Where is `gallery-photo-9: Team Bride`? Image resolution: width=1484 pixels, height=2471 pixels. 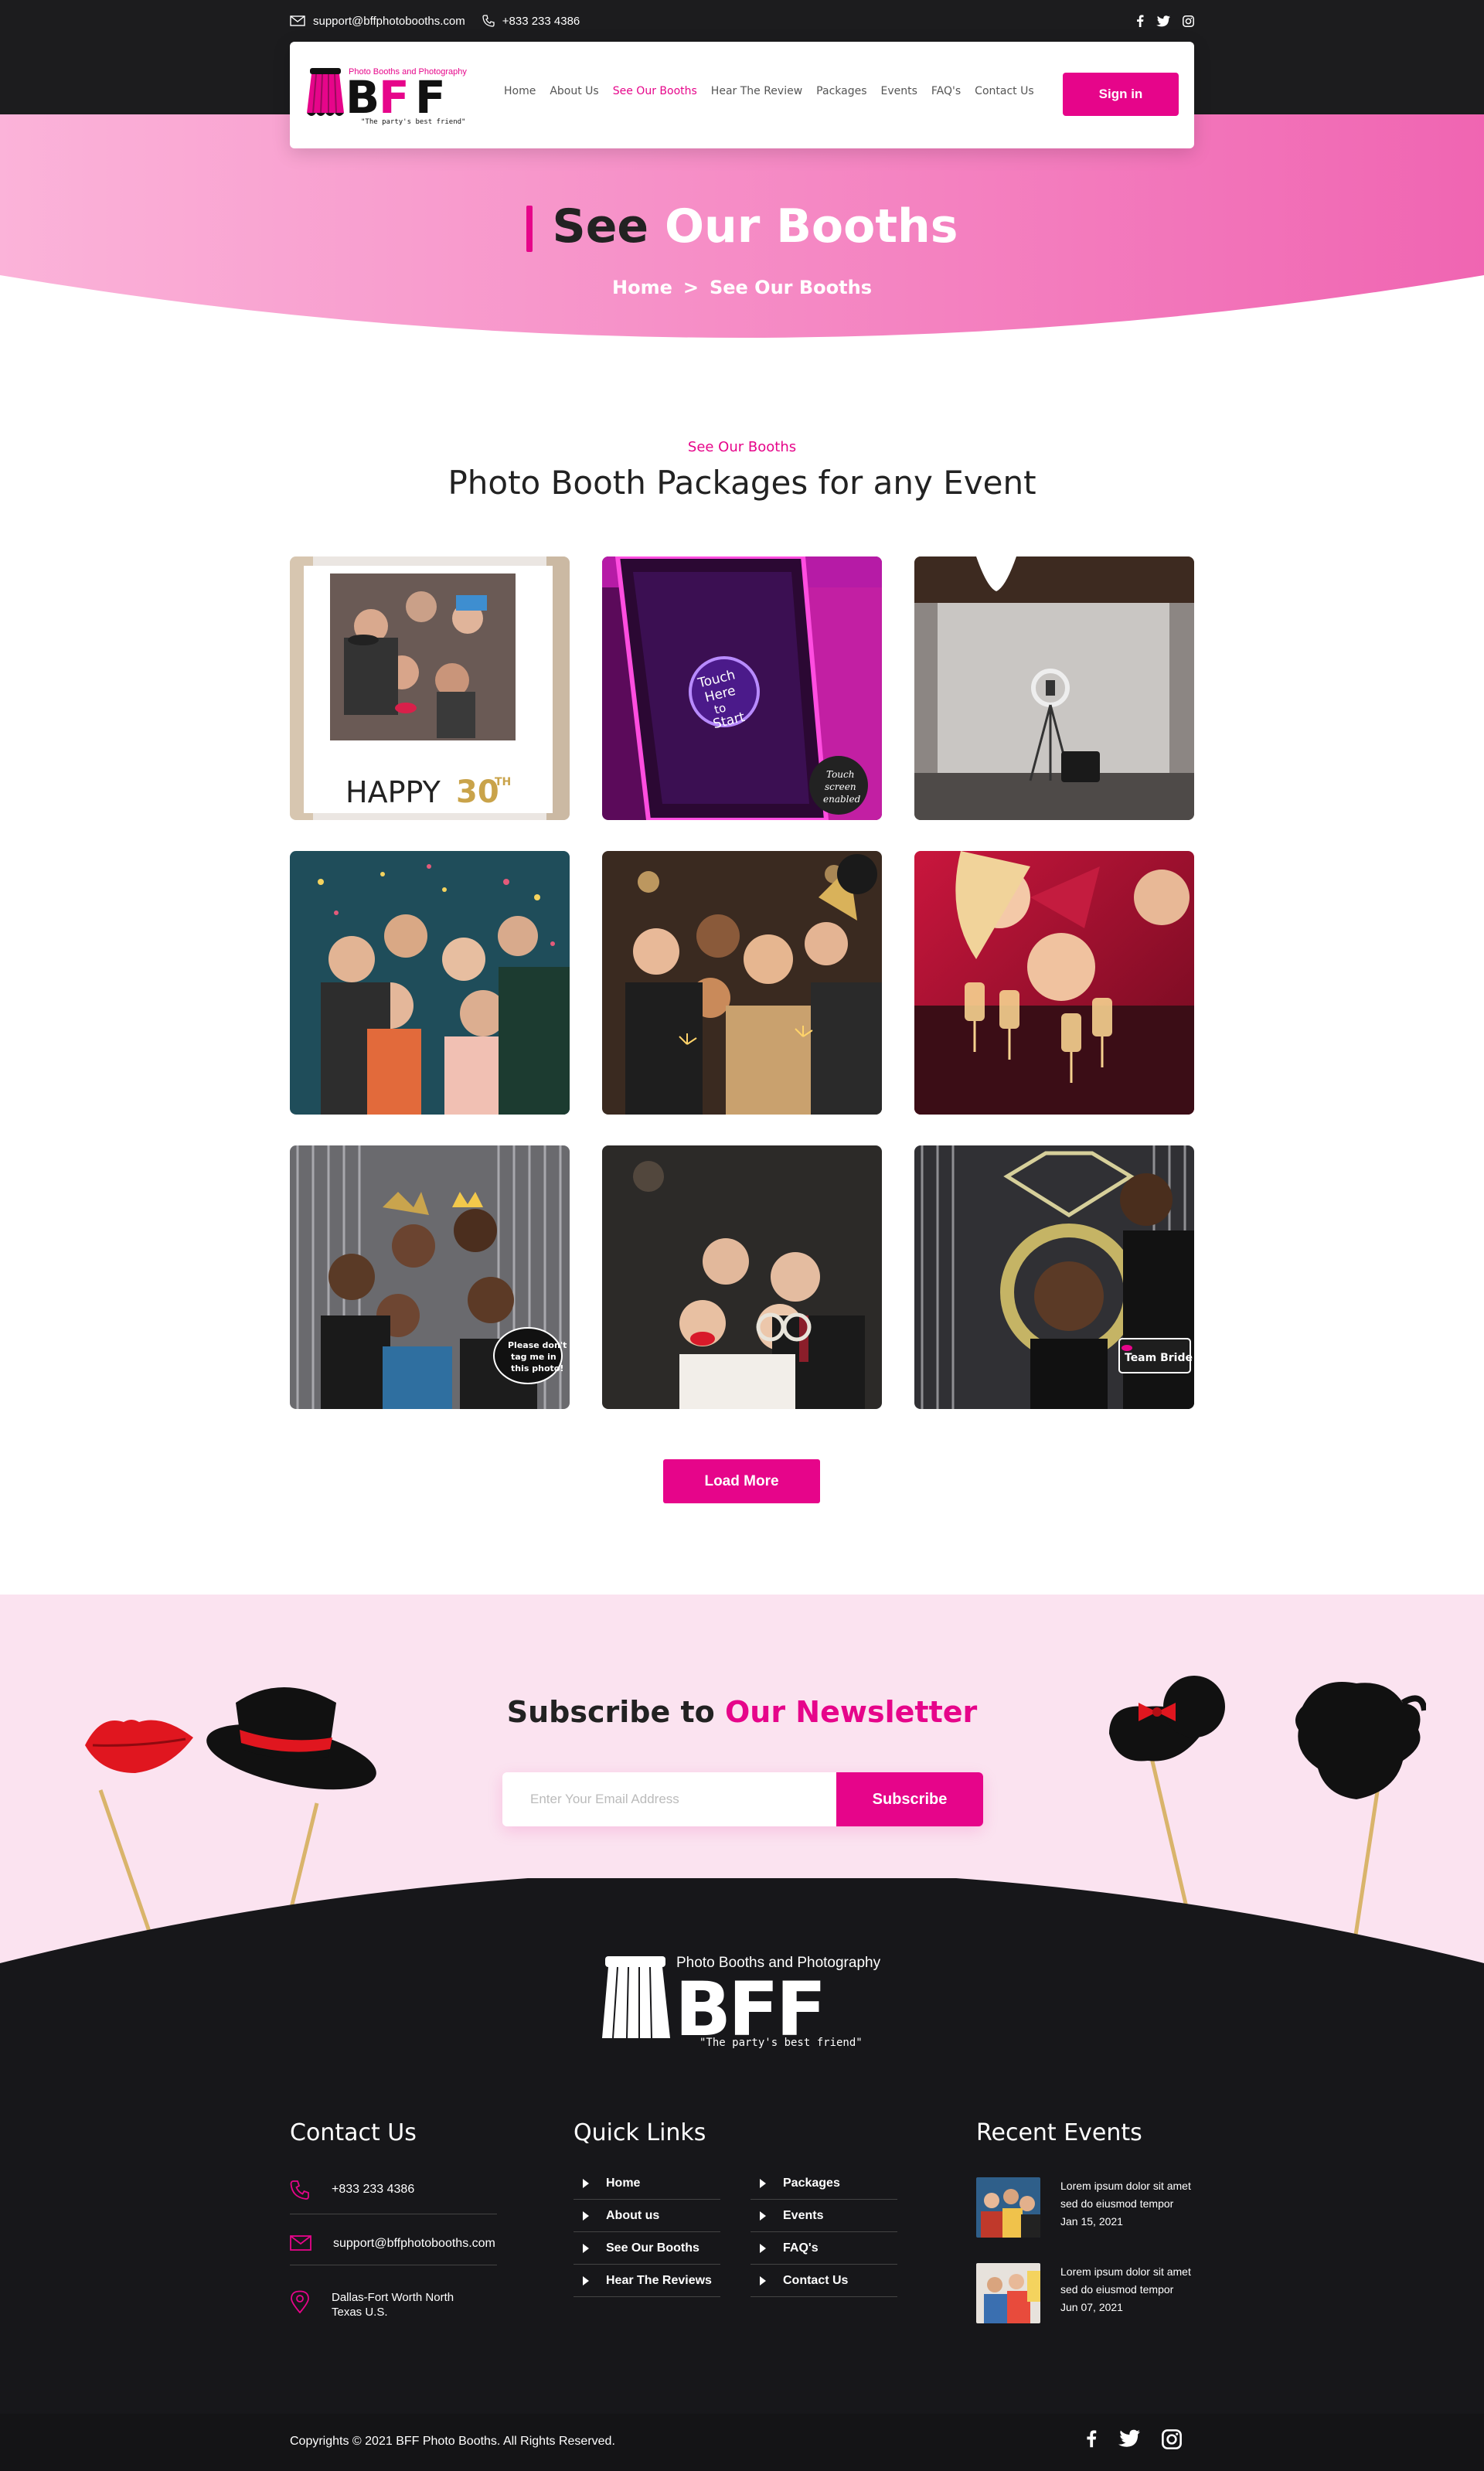
gallery-photo-9: Team Bride is located at coordinates (1054, 1277).